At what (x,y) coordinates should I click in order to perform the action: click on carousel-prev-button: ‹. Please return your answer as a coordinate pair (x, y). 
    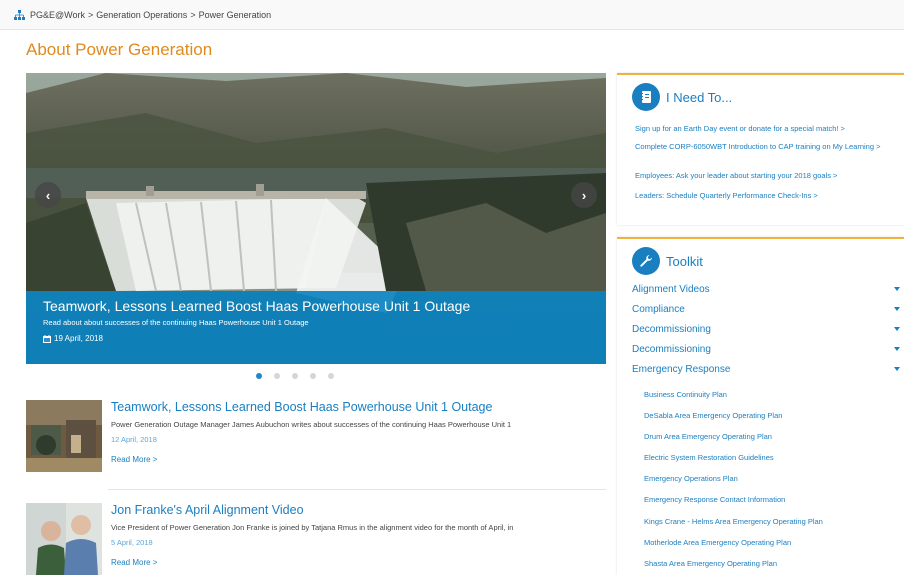
    Looking at the image, I should click on (48, 195).